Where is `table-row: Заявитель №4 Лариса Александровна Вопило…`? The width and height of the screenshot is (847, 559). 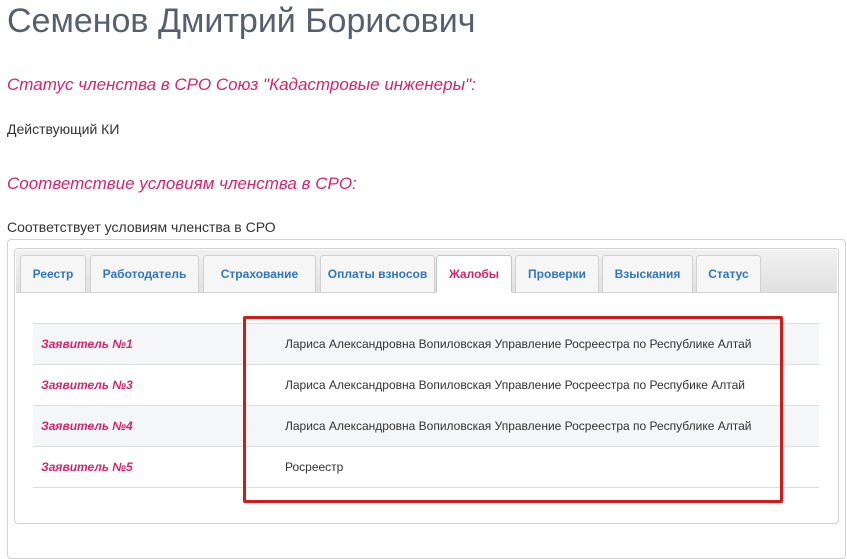 table-row: Заявитель №4 Лариса Александровна Вопило… is located at coordinates (426, 426).